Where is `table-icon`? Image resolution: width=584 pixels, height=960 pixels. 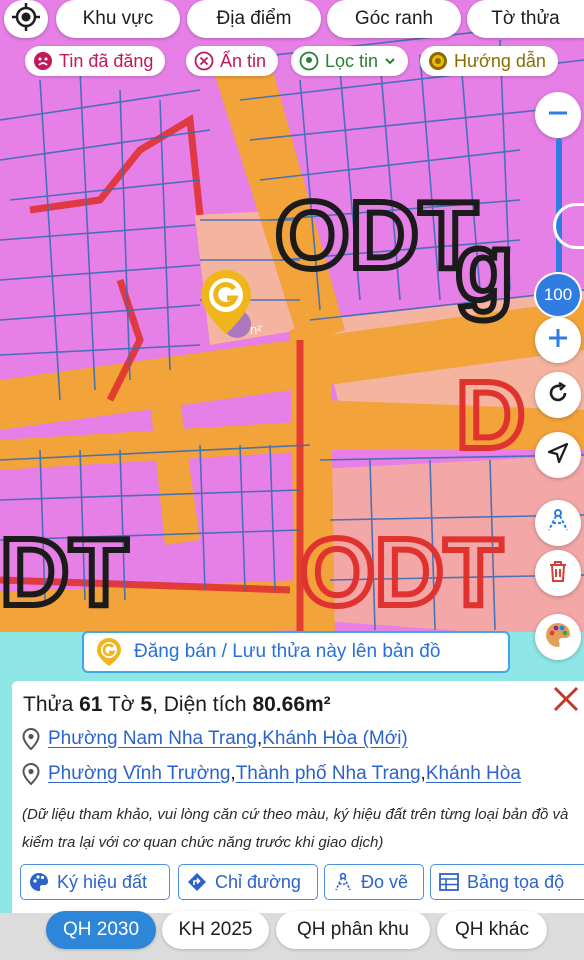 table-icon is located at coordinates (449, 882).